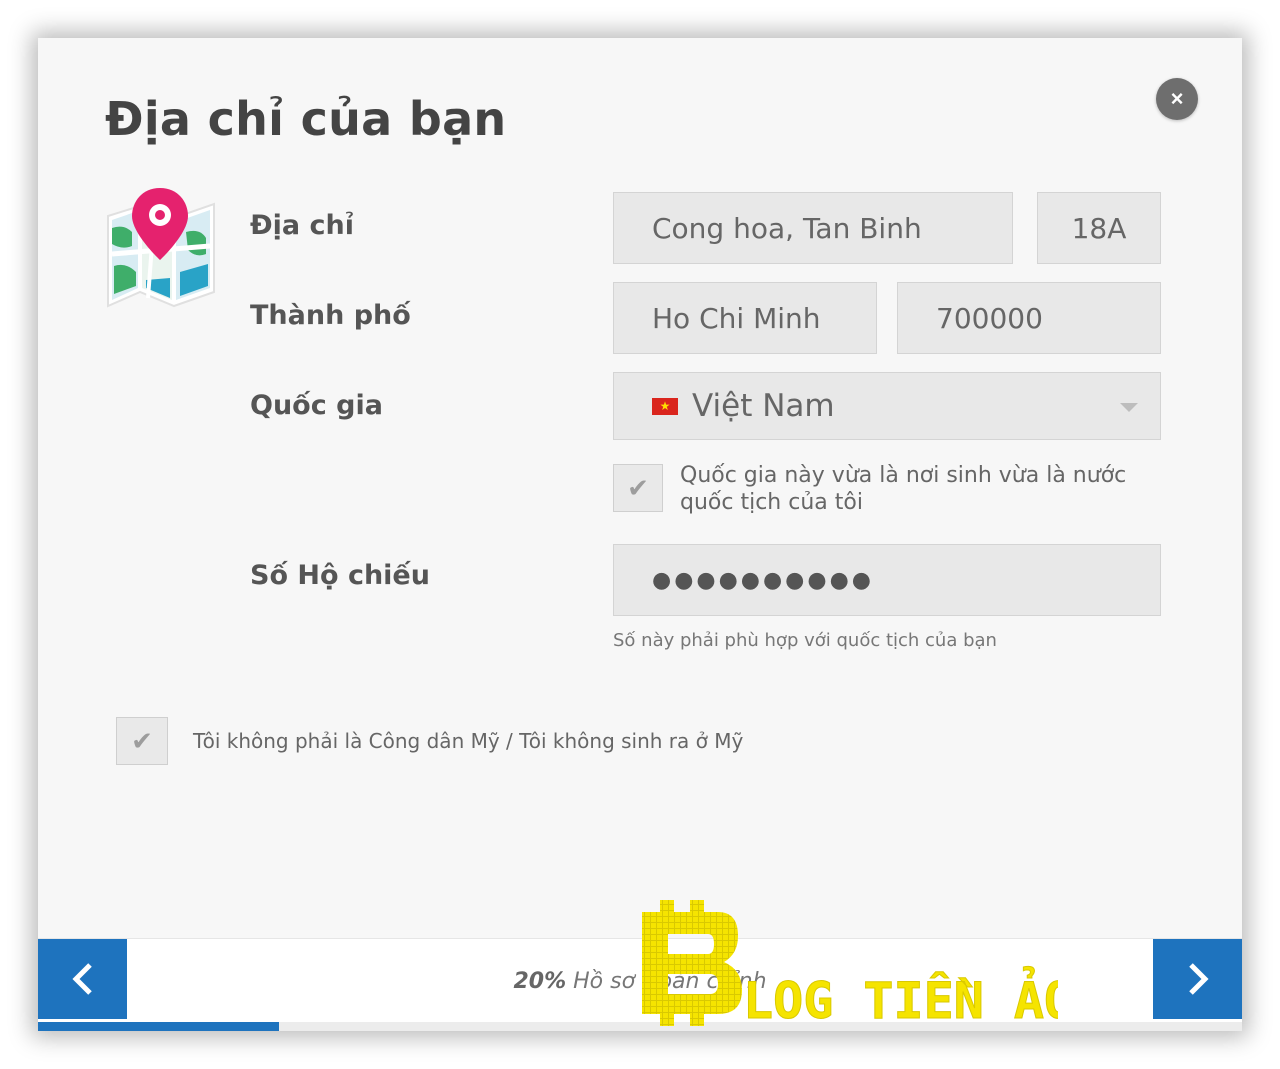 This screenshot has height=1069, width=1280. What do you see at coordinates (787, 228) in the screenshot?
I see `street-value: Cong hoa, Tan Binh` at bounding box center [787, 228].